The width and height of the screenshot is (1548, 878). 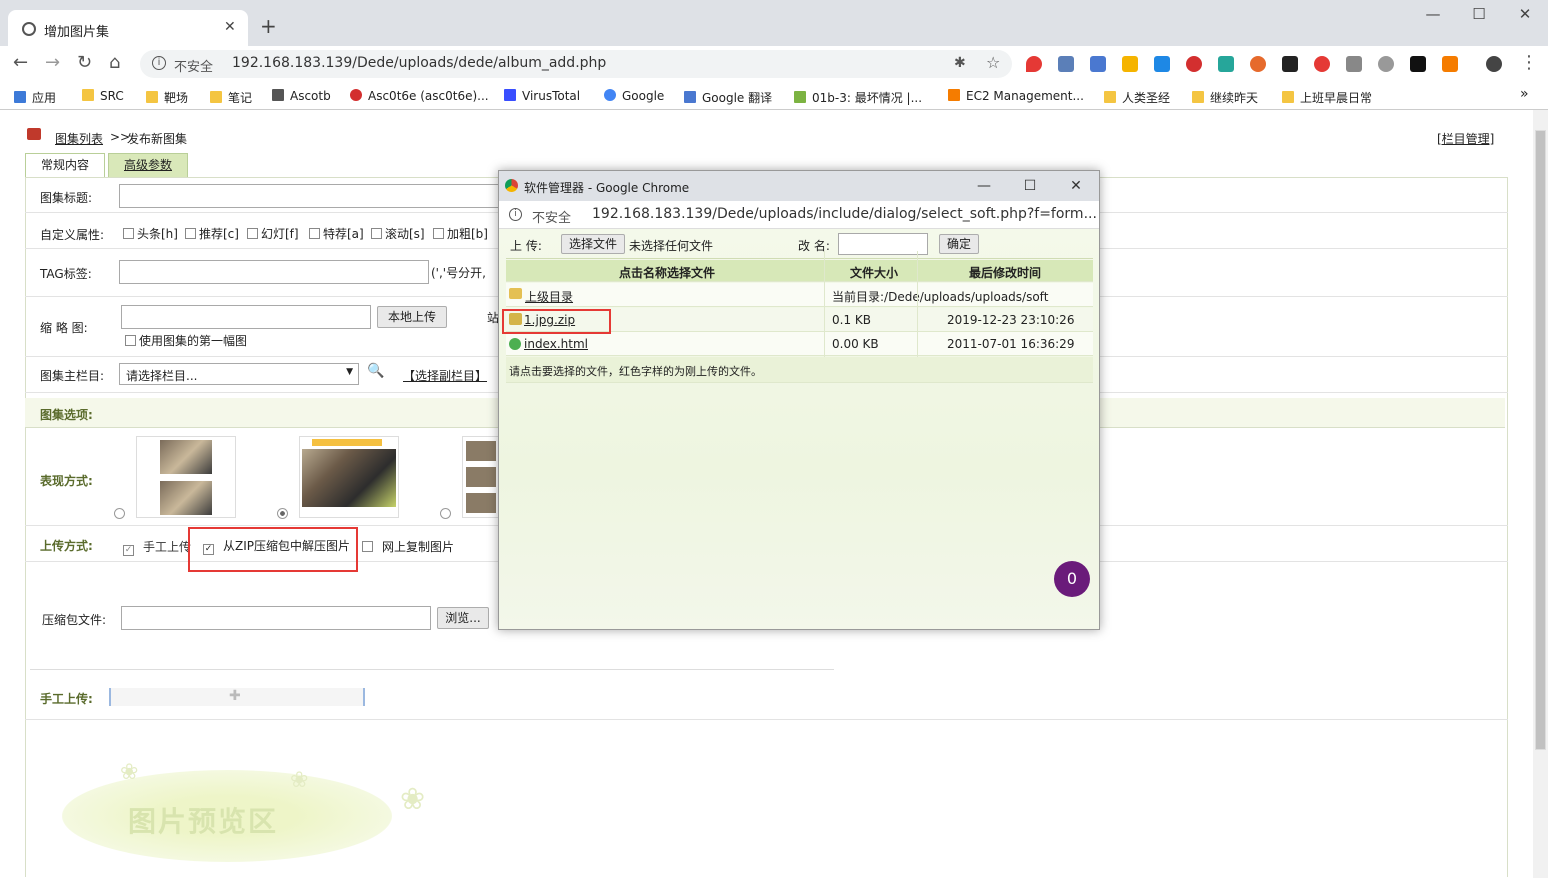 What do you see at coordinates (1465, 138) in the screenshot?
I see `column-mgmt-link: [栏目管理]` at bounding box center [1465, 138].